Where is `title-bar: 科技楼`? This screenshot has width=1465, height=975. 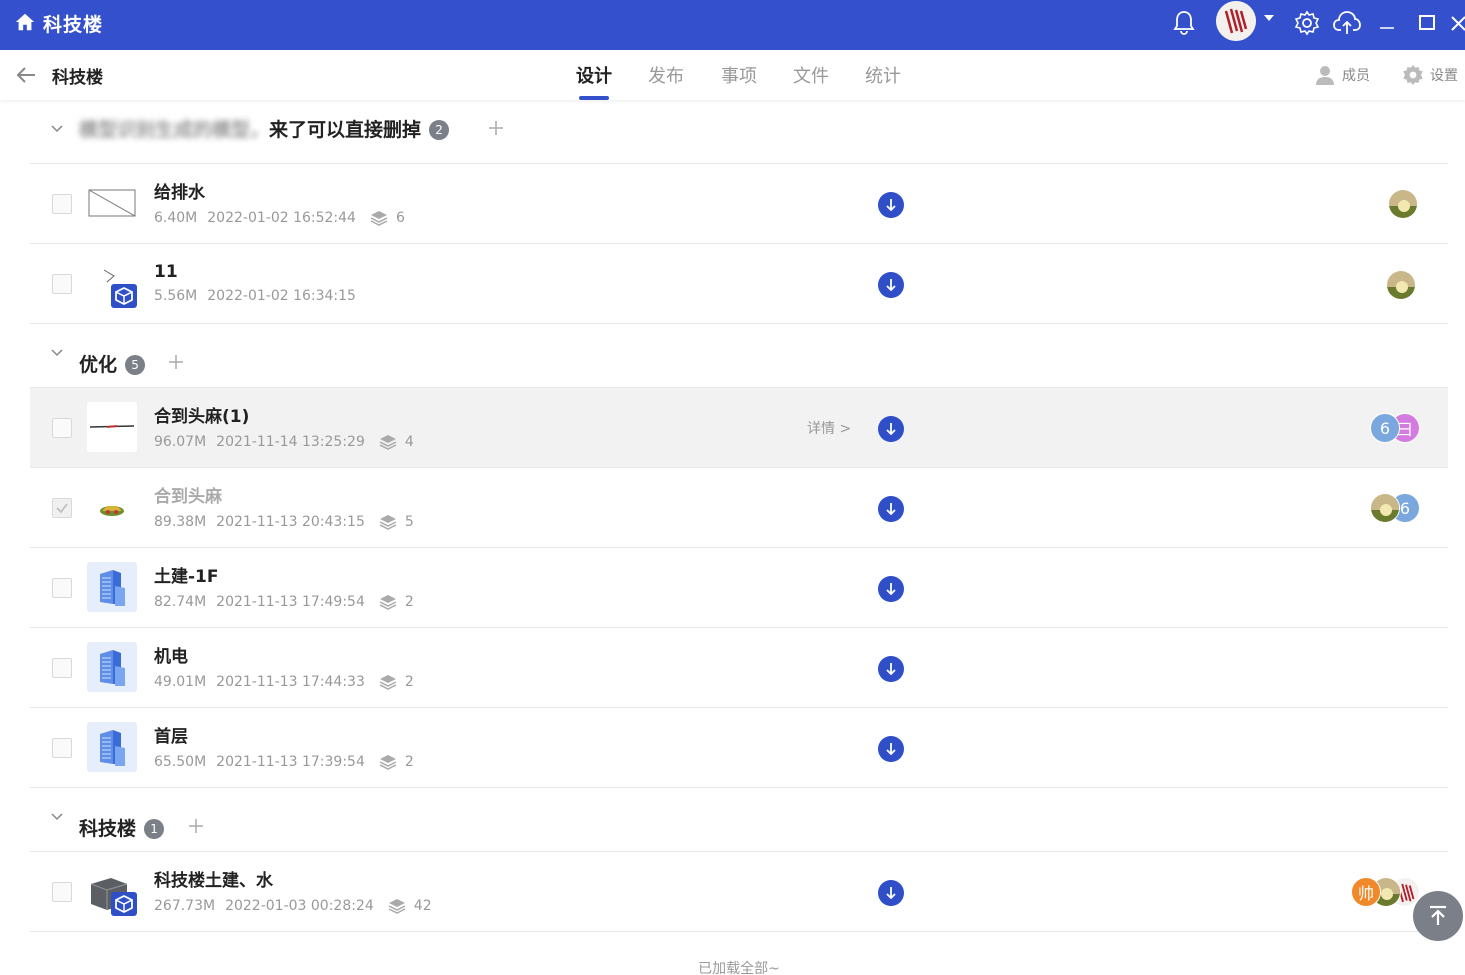
title-bar: 科技楼 is located at coordinates (732, 25).